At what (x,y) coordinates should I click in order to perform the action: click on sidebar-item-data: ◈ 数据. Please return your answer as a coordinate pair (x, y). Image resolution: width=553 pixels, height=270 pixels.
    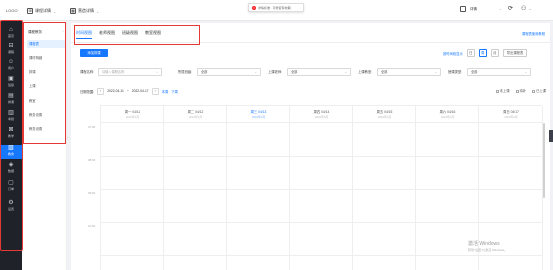
    Looking at the image, I should click on (11, 169).